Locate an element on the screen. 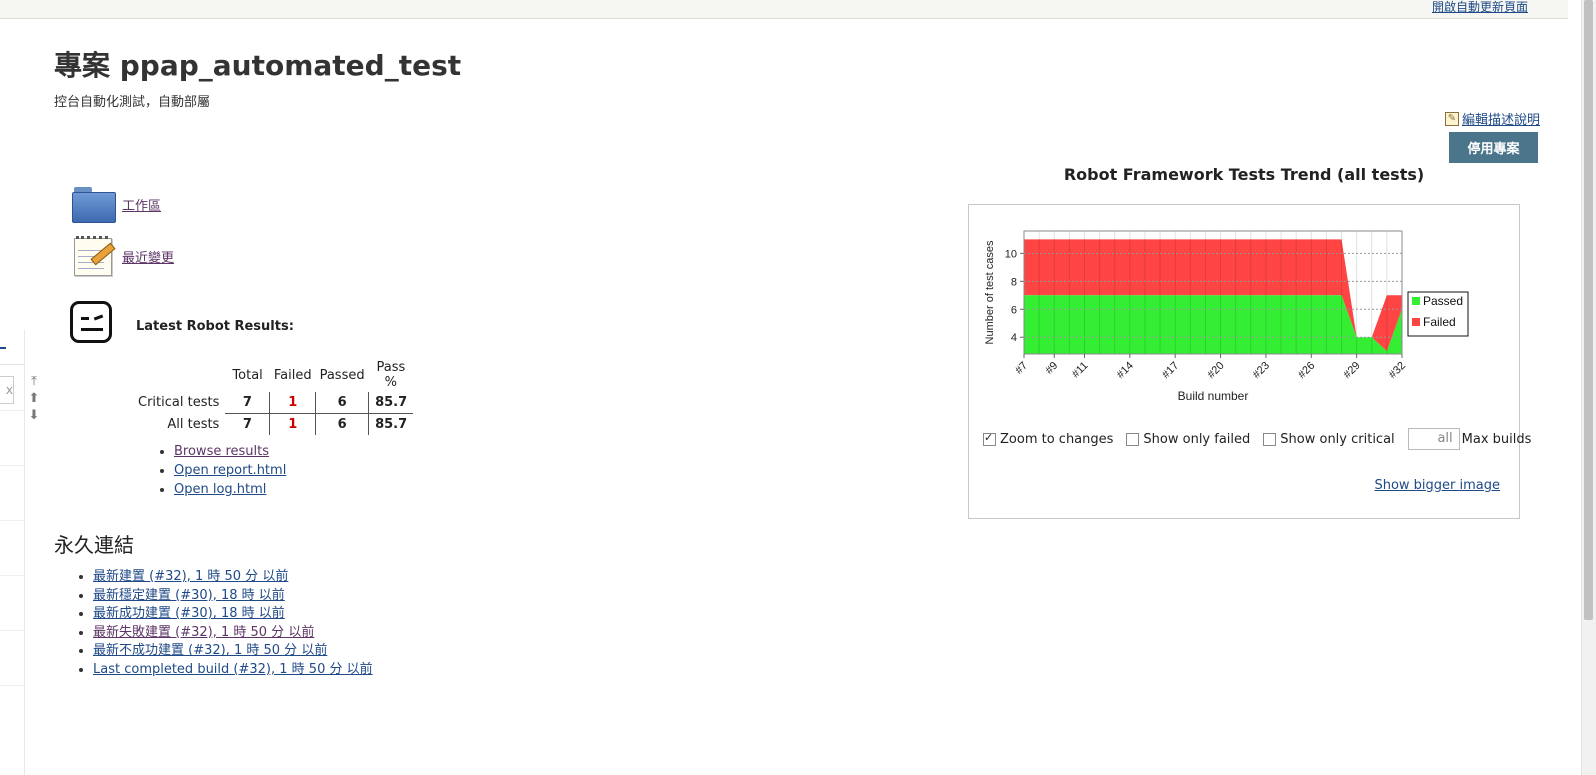  robot-results-title: Latest Robot Results: is located at coordinates (215, 326).